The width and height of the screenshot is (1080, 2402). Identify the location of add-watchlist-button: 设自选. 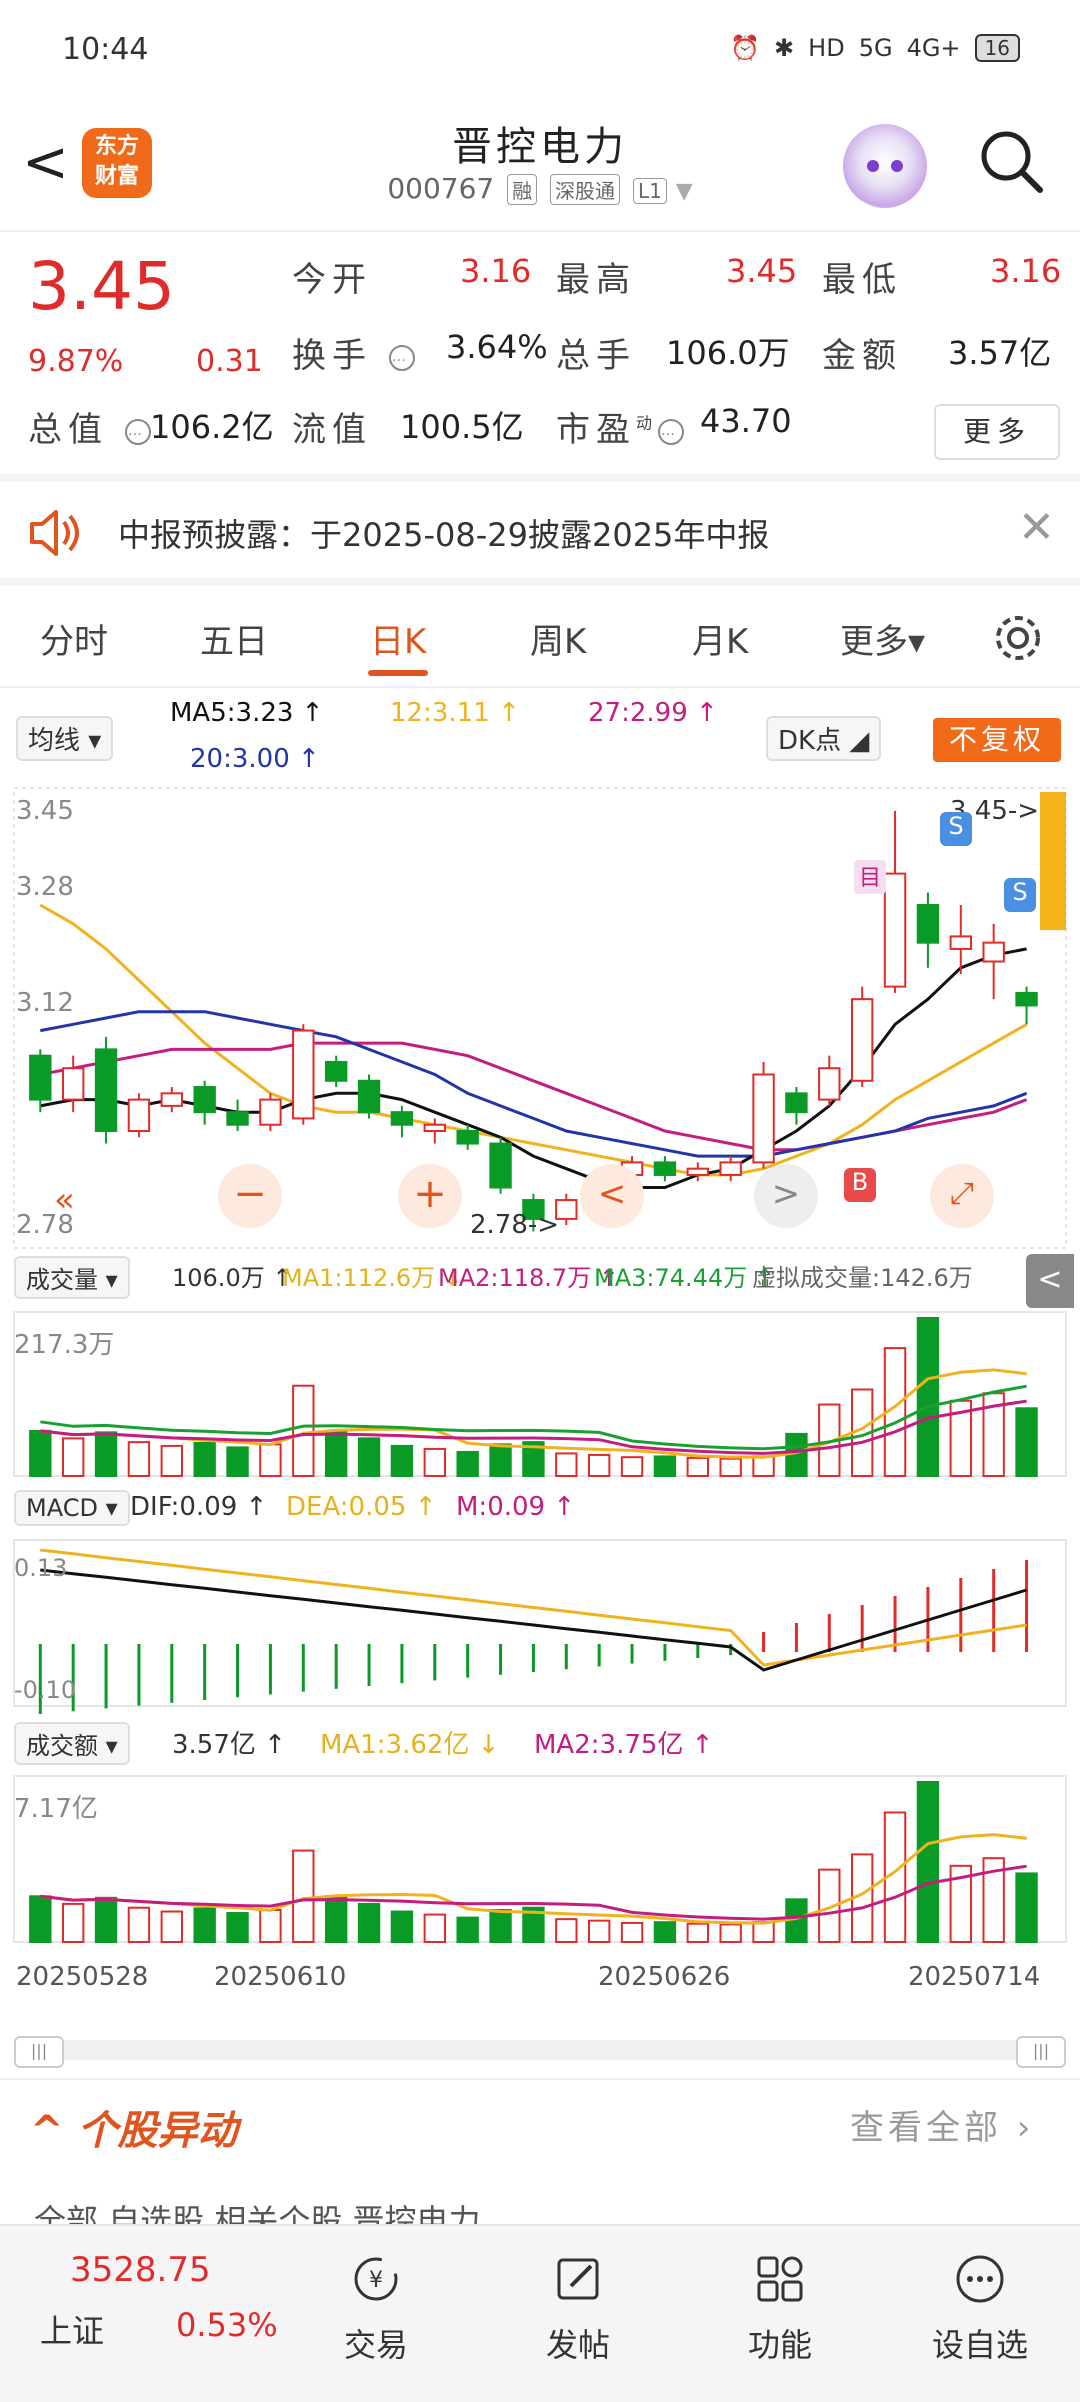
(980, 2309).